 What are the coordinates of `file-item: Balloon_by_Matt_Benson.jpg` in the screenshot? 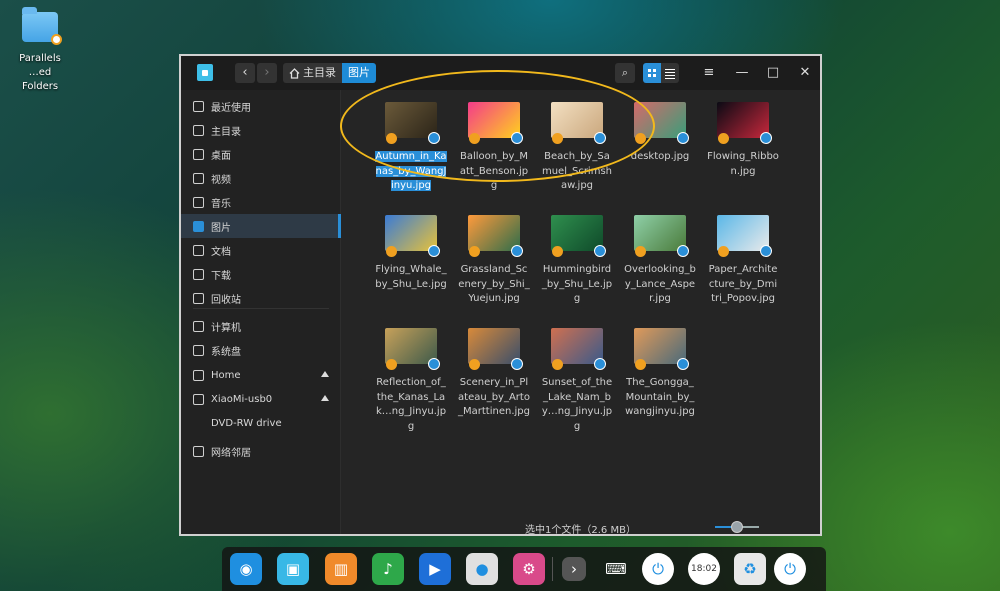 It's located at (494, 148).